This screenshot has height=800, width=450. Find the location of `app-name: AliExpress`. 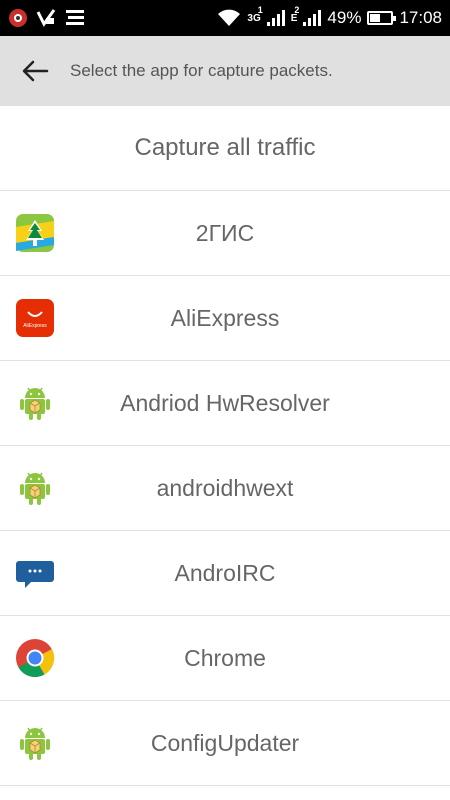

app-name: AliExpress is located at coordinates (225, 317).